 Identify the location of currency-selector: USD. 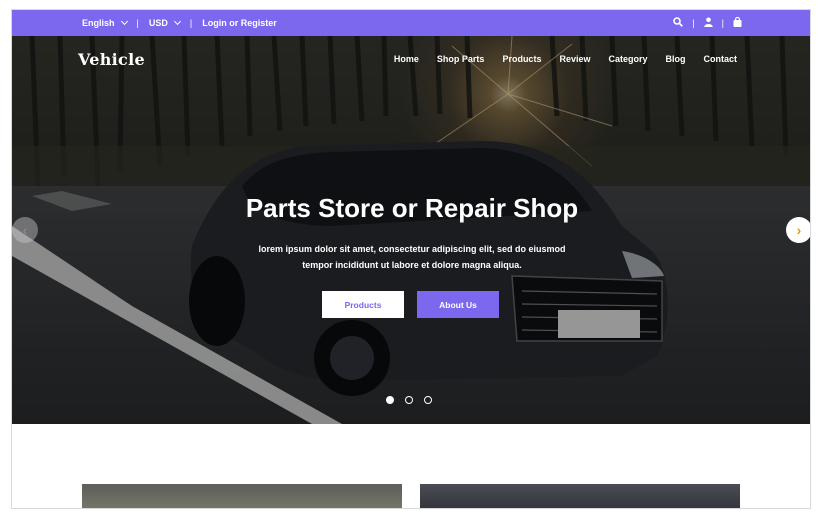
(164, 22).